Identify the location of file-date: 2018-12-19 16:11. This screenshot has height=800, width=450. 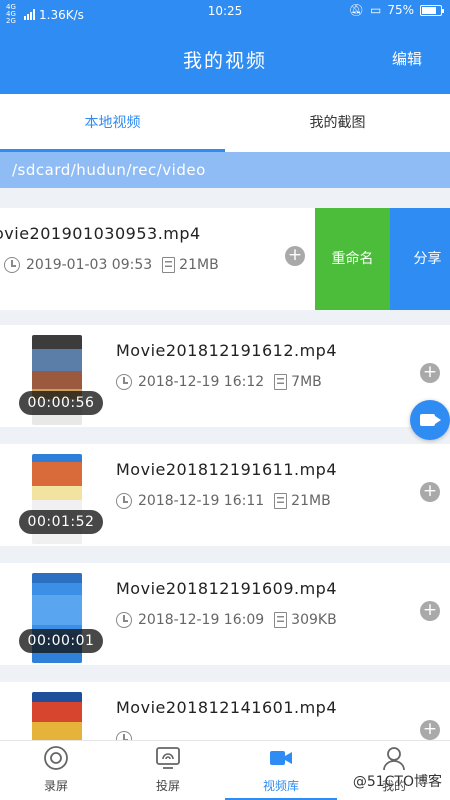
(201, 501).